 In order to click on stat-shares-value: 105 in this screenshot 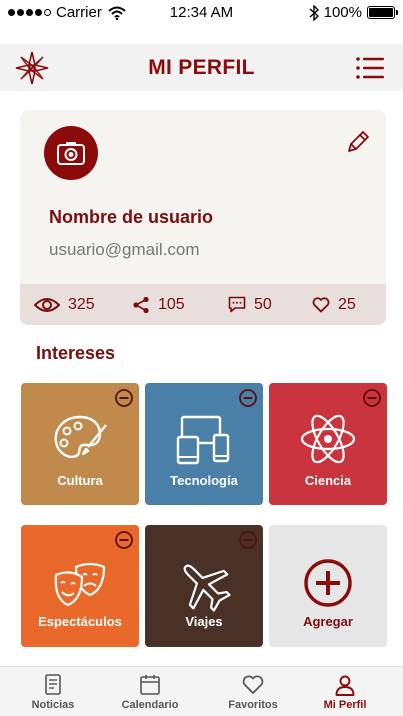, I will do `click(171, 304)`.